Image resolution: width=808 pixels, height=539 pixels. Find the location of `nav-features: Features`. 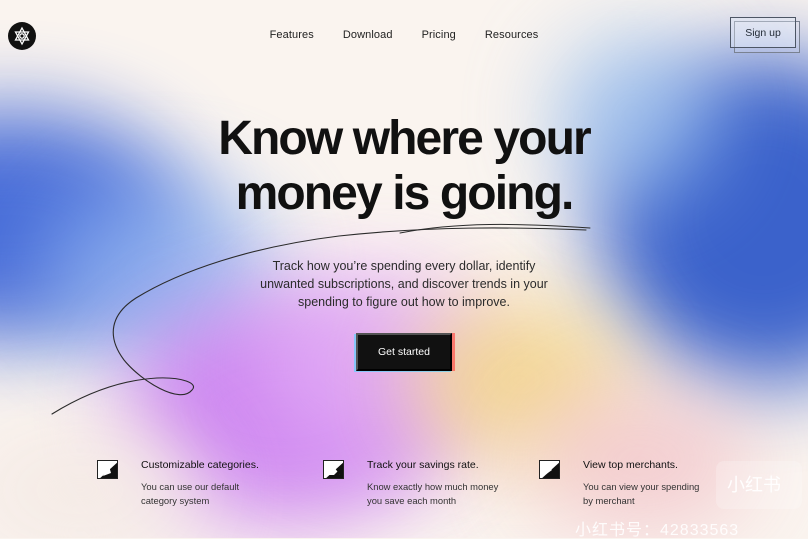

nav-features: Features is located at coordinates (292, 35).